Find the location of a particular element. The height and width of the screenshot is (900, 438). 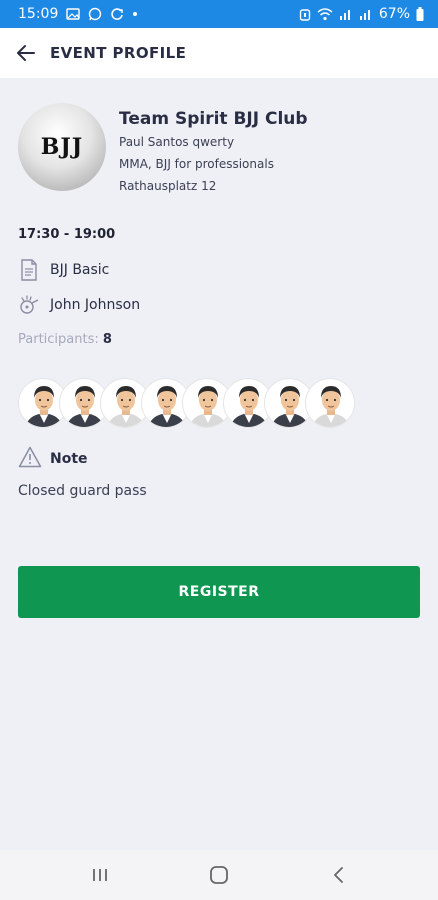

recent-apps-icon is located at coordinates (99, 875).